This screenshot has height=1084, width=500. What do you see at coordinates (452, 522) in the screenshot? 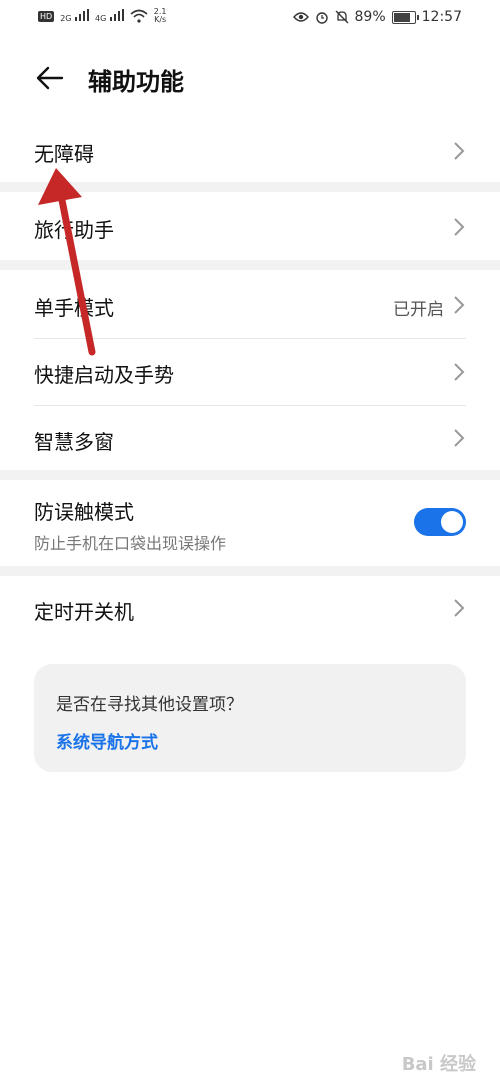
I see `toggle-knob` at bounding box center [452, 522].